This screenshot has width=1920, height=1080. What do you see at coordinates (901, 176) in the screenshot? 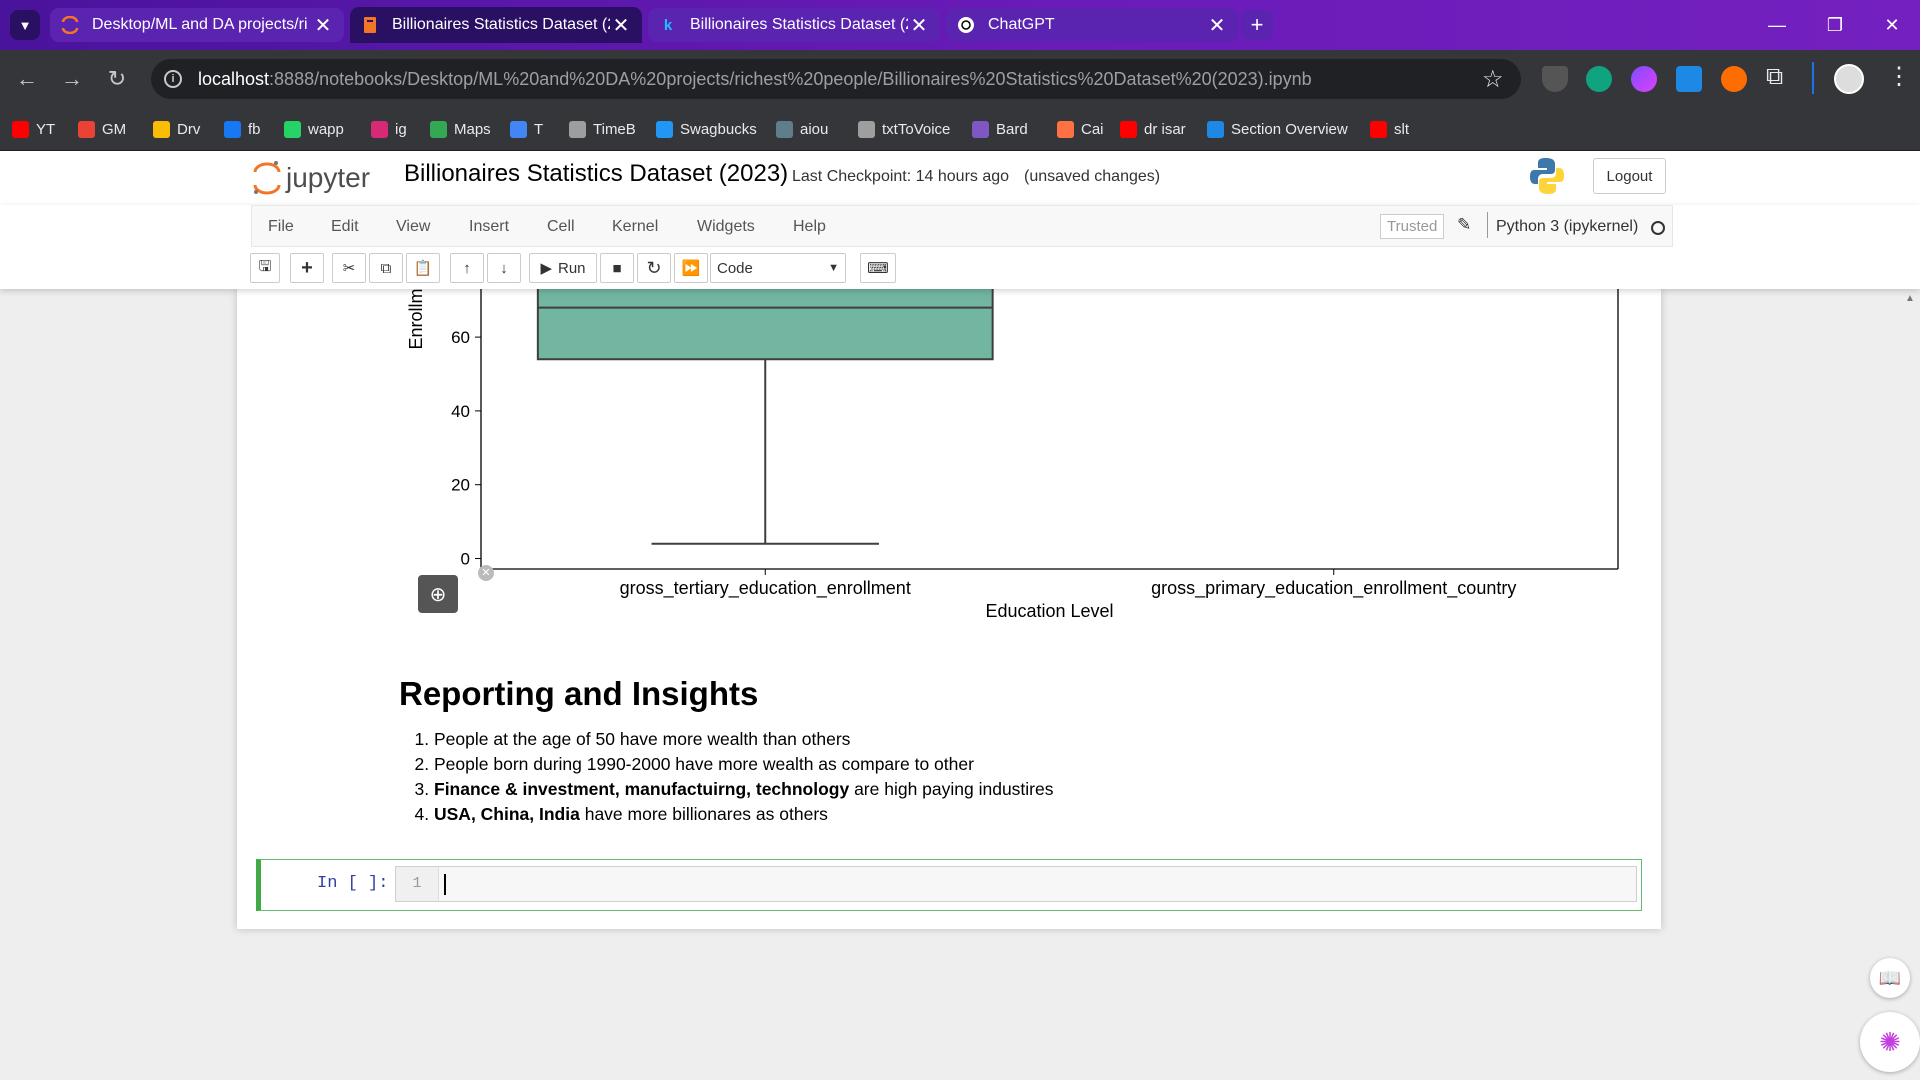
I see `checkpoint-status: Last Checkpoint: 14 hours ago` at bounding box center [901, 176].